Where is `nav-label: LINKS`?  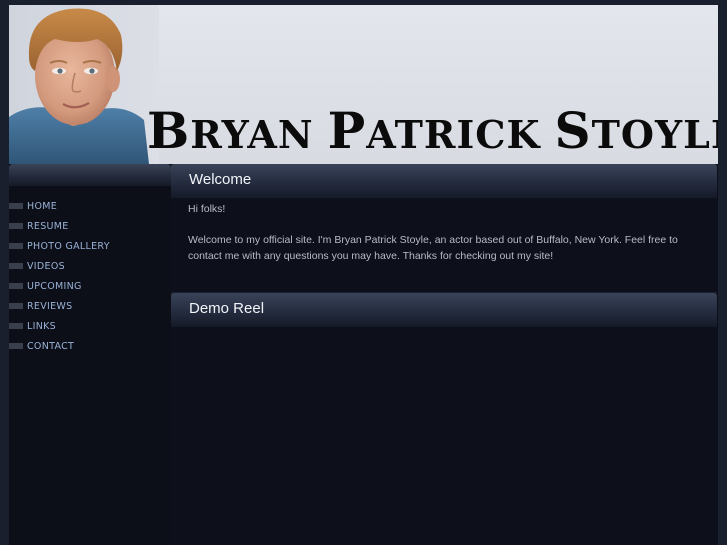
nav-label: LINKS is located at coordinates (41, 326).